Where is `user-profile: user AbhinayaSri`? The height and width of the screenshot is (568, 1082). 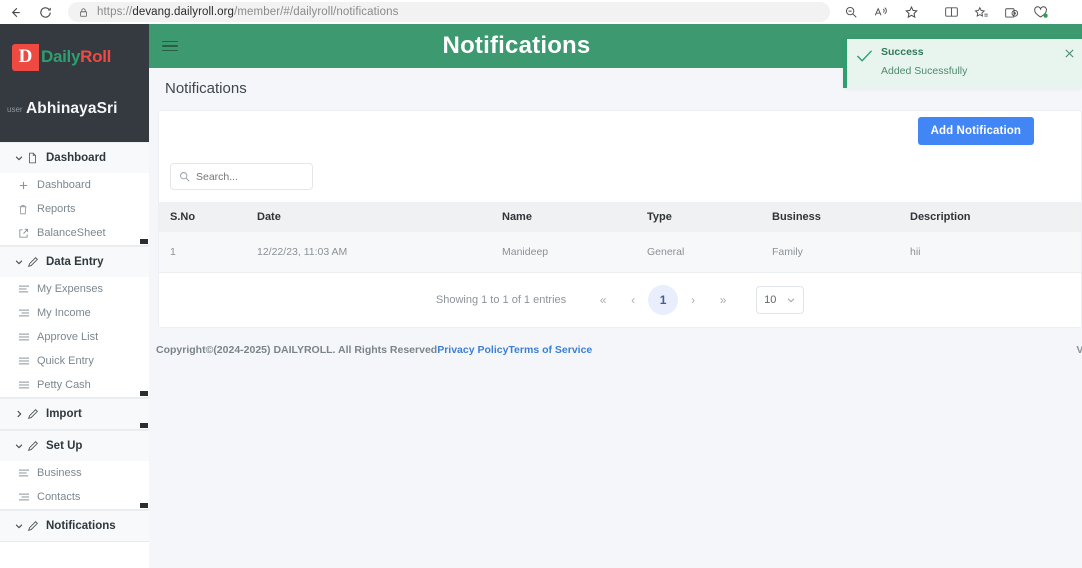
user-profile: user AbhinayaSri is located at coordinates (74, 109).